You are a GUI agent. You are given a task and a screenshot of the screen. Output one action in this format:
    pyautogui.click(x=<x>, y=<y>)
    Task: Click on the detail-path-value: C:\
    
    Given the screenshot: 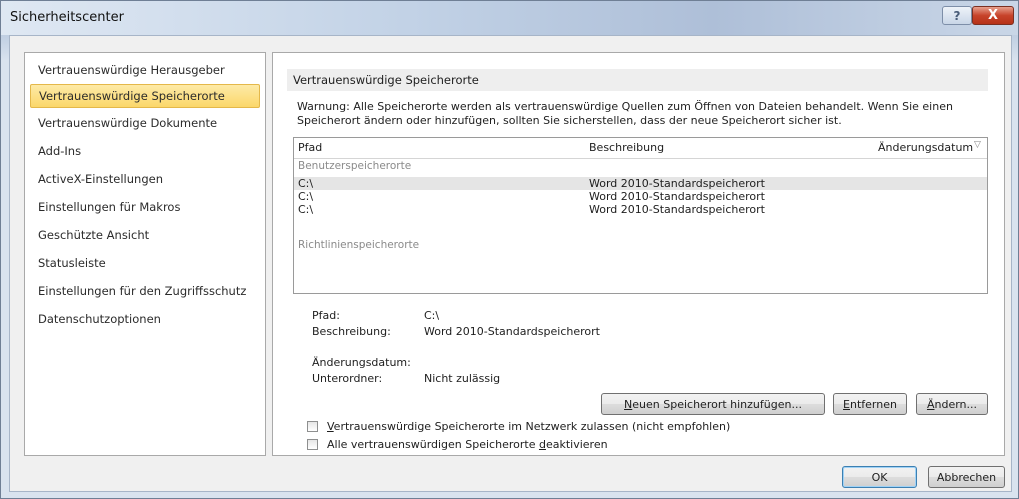 What is the action you would take?
    pyautogui.click(x=432, y=315)
    